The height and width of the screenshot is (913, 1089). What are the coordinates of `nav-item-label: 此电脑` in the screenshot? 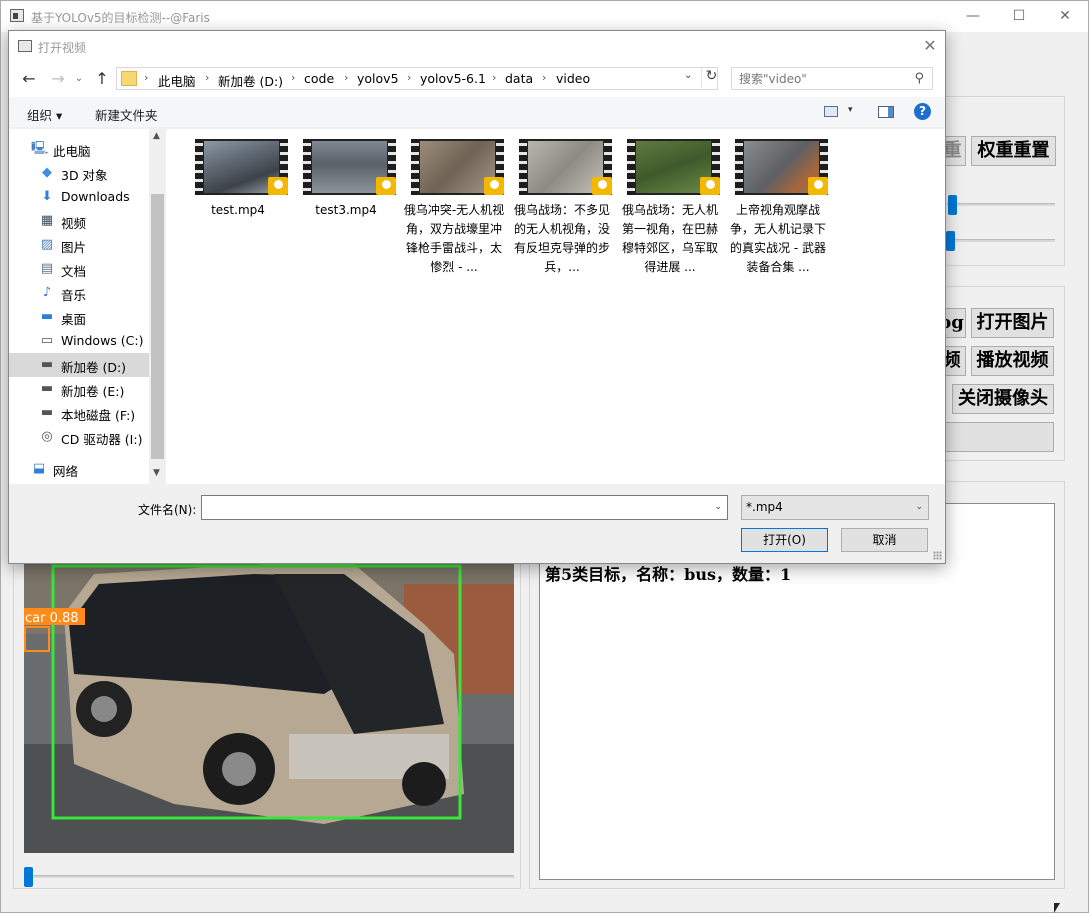 It's located at (72, 151).